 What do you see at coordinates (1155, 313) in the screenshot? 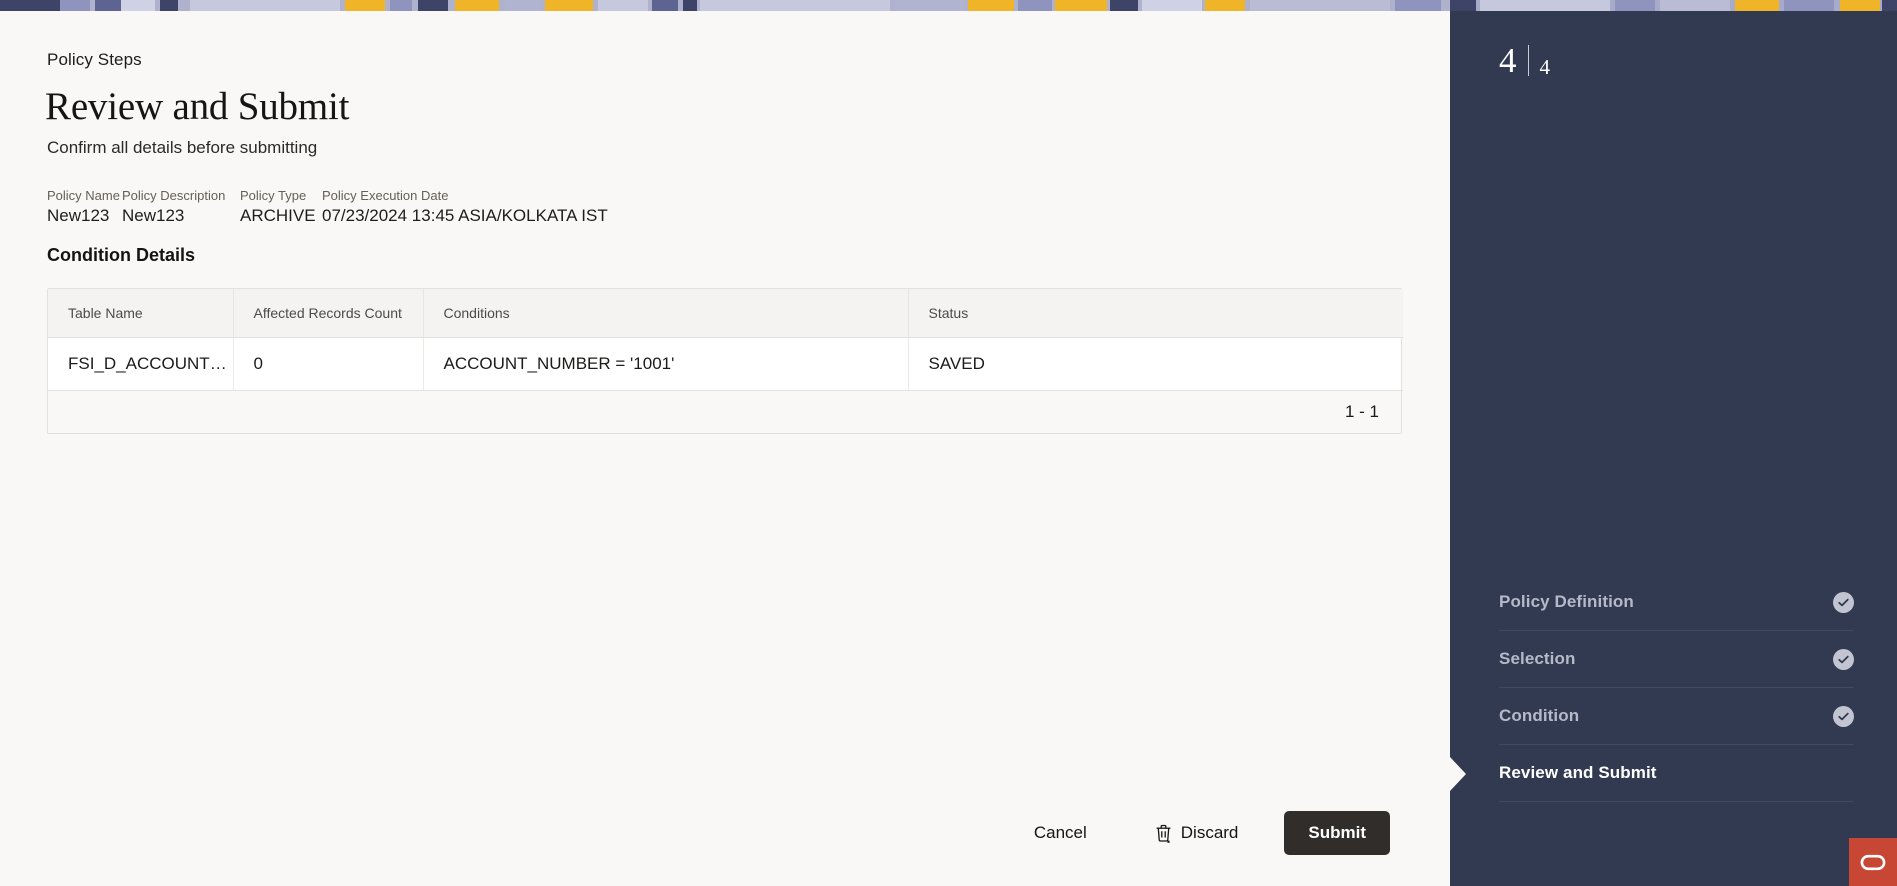
I see `column-header-status: Status` at bounding box center [1155, 313].